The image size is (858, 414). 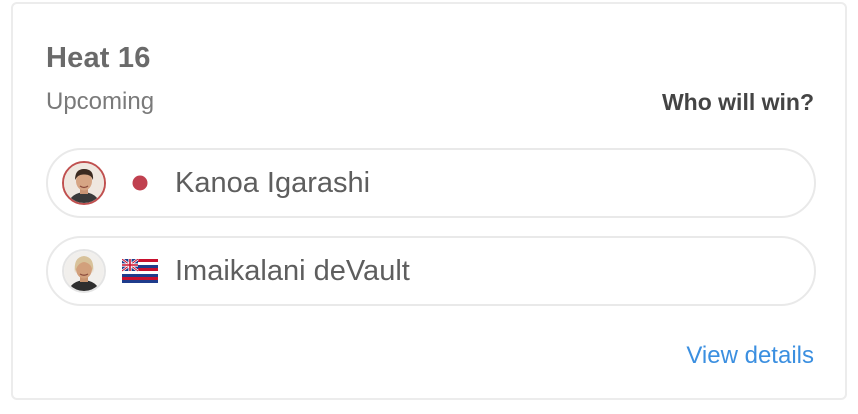 What do you see at coordinates (750, 356) in the screenshot?
I see `view-details-link: View details` at bounding box center [750, 356].